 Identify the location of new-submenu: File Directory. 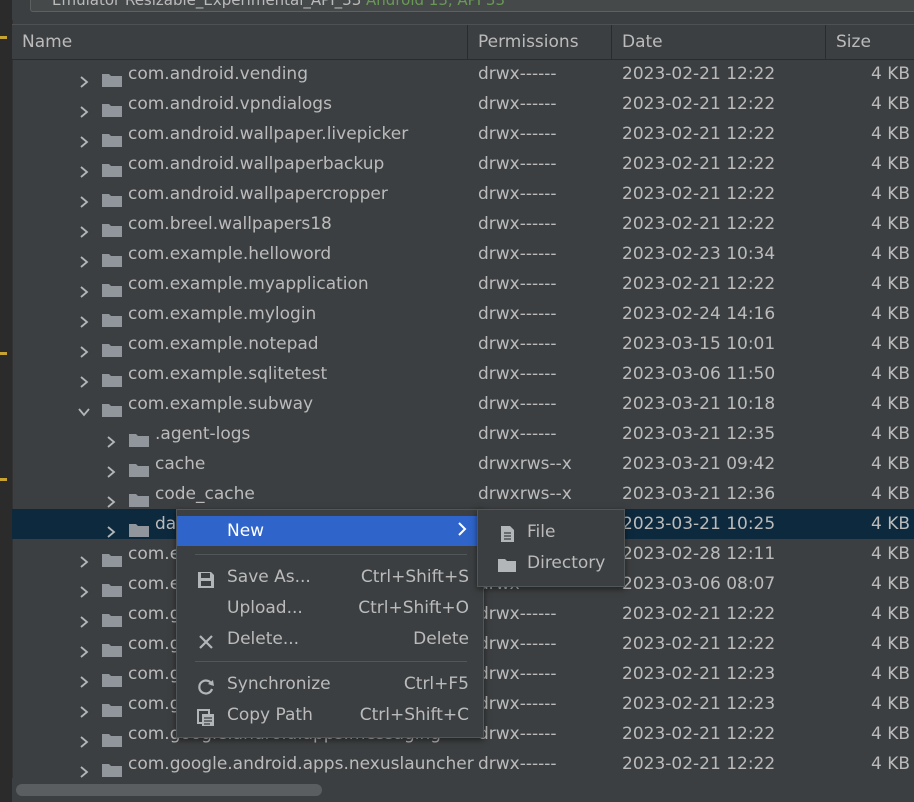
(551, 548).